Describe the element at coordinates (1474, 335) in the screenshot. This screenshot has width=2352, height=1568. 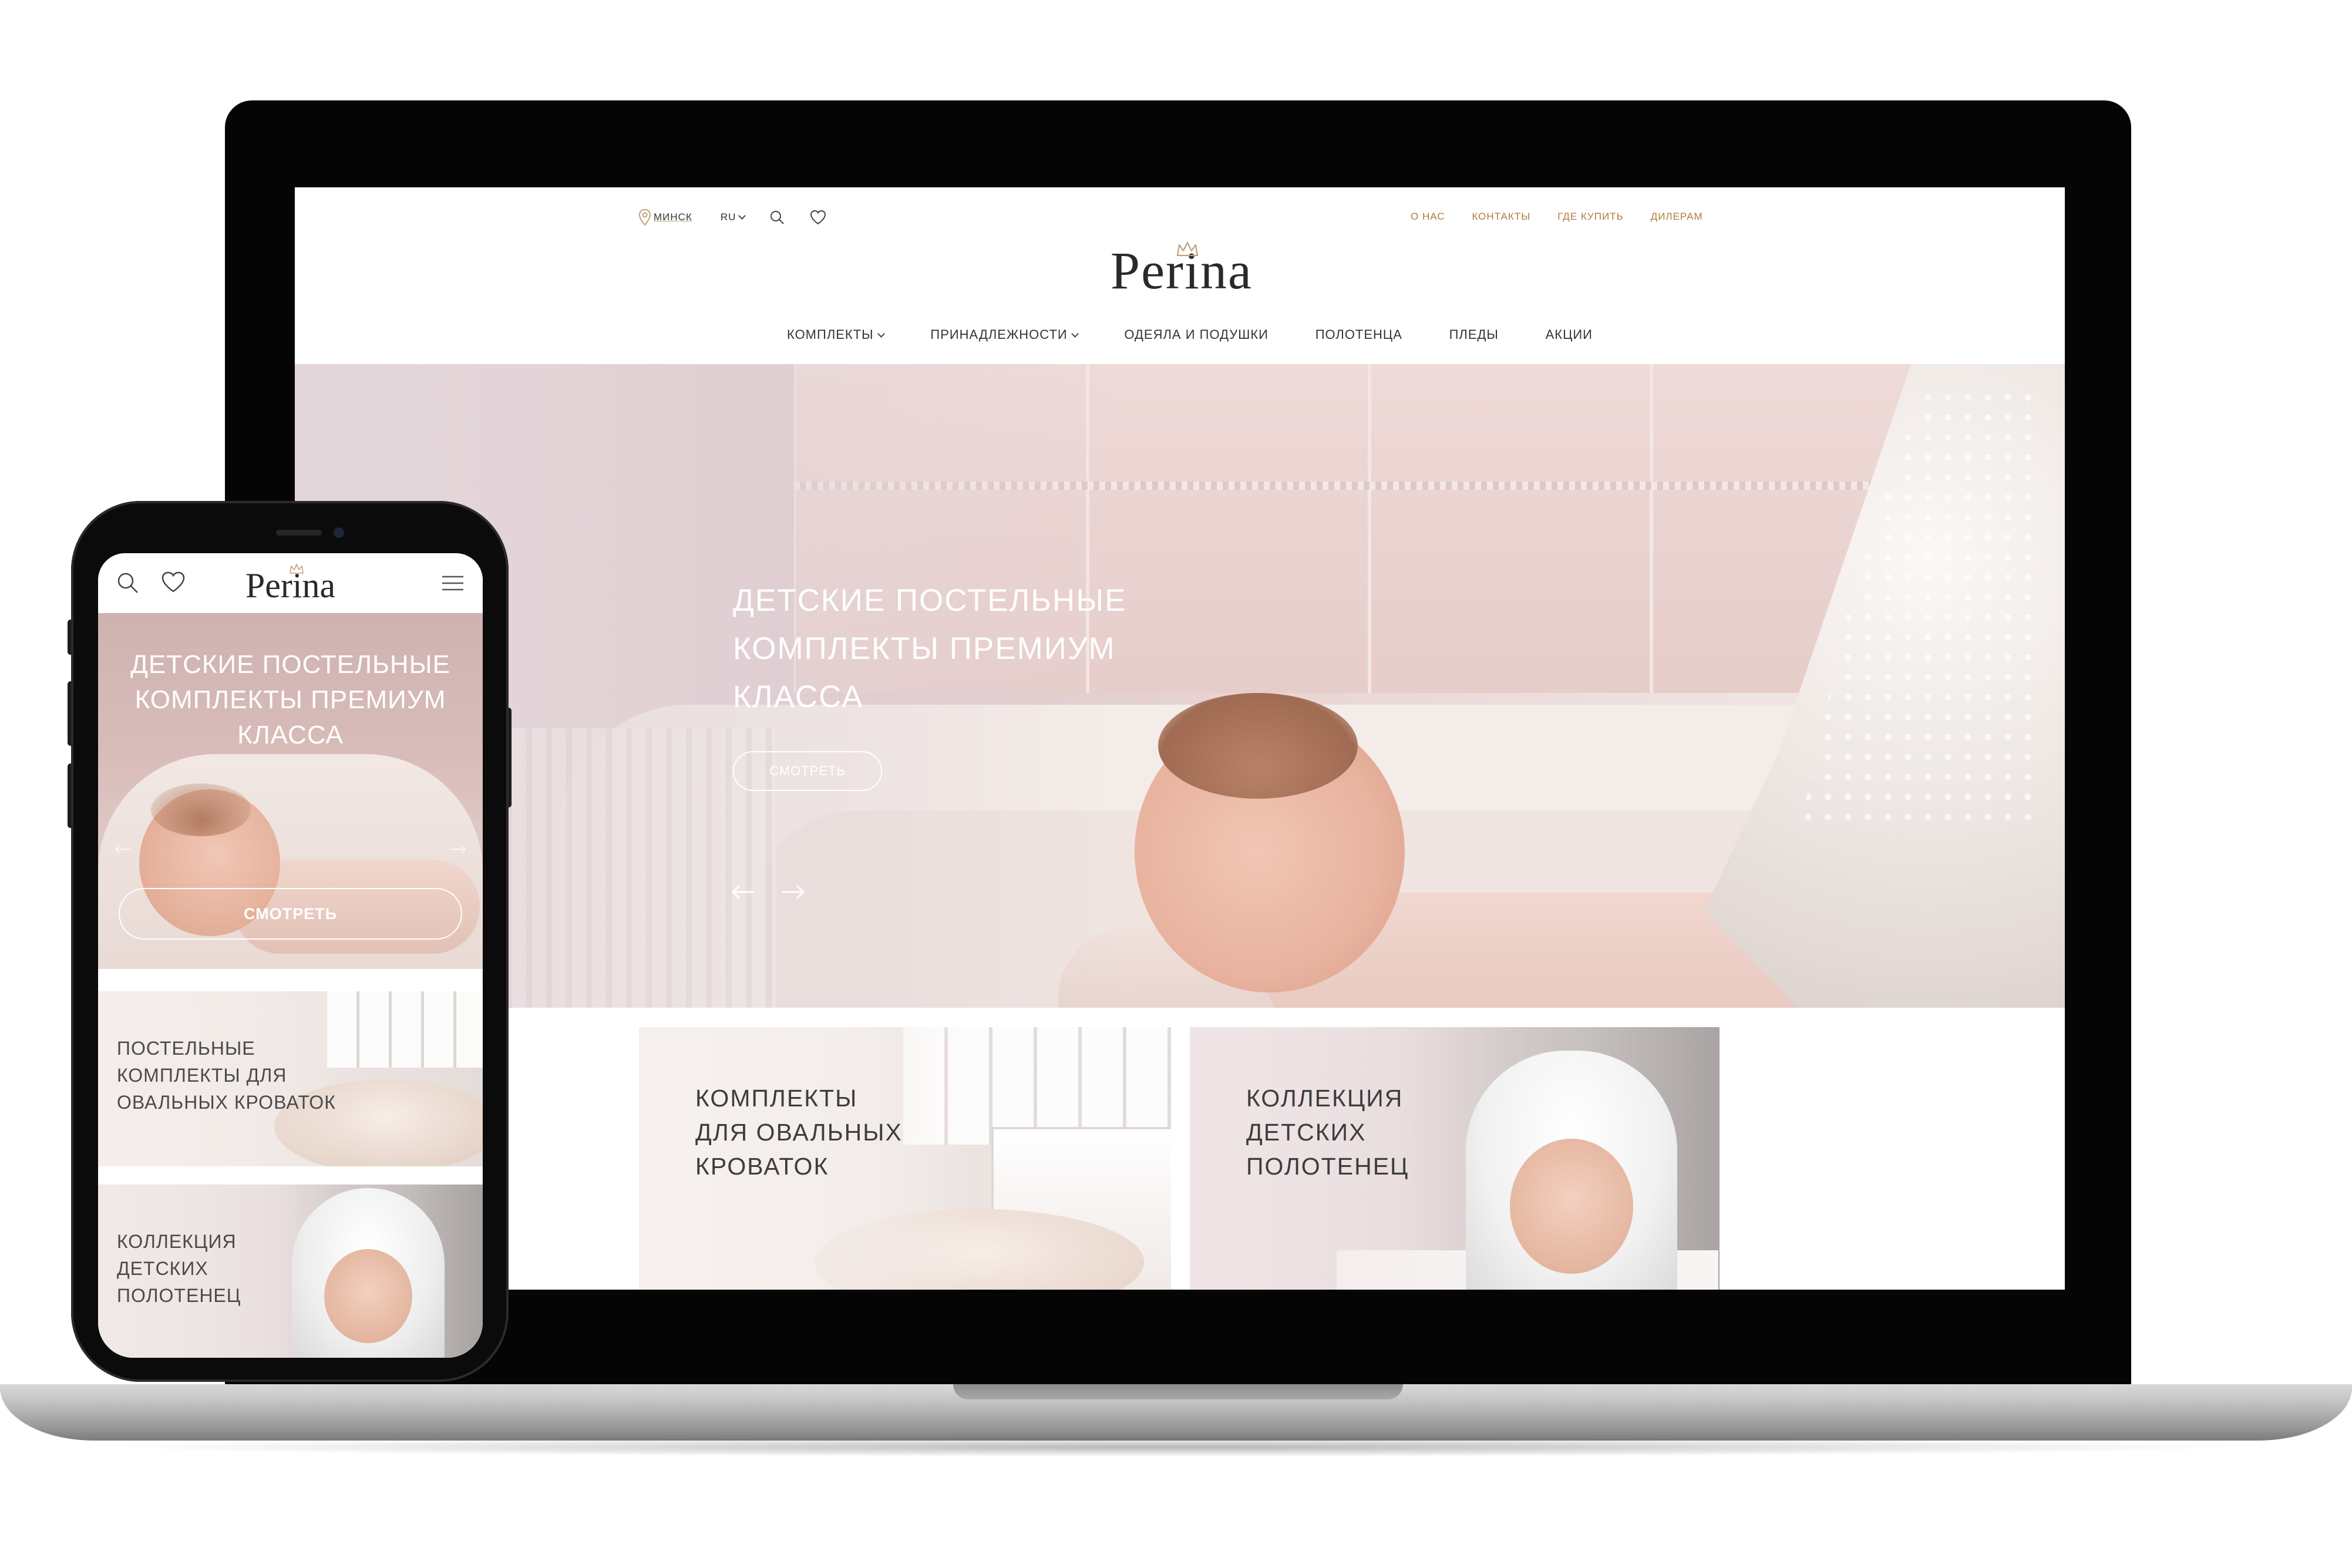
I see `nav-item-plaids: ПЛЕДЫ` at that location.